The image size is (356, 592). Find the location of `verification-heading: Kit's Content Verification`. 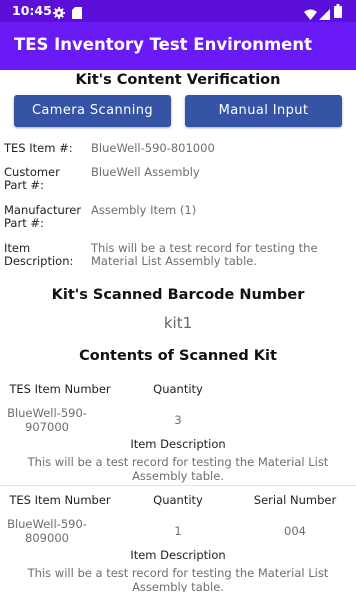

verification-heading: Kit's Content Verification is located at coordinates (178, 80).